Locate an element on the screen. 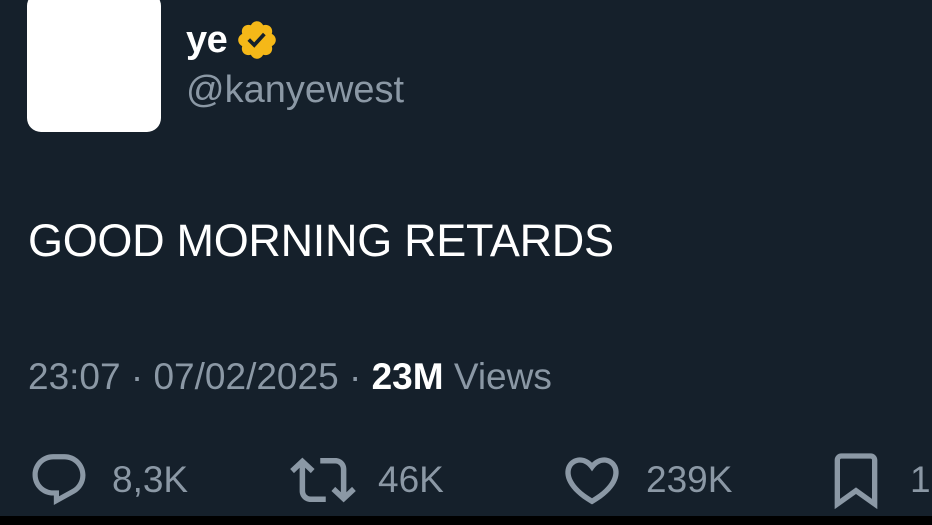 Image resolution: width=932 pixels, height=525 pixels. author-handle: @kanyewest is located at coordinates (295, 90).